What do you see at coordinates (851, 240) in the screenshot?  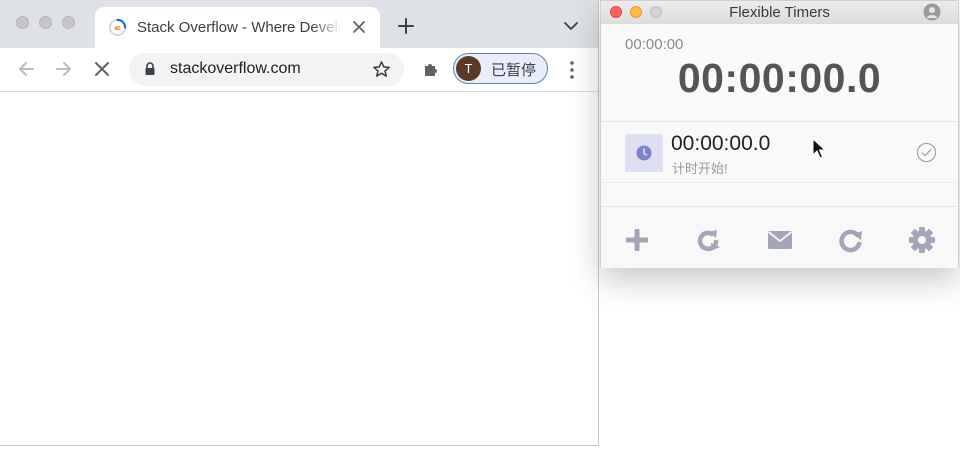 I see `refresh-icon` at bounding box center [851, 240].